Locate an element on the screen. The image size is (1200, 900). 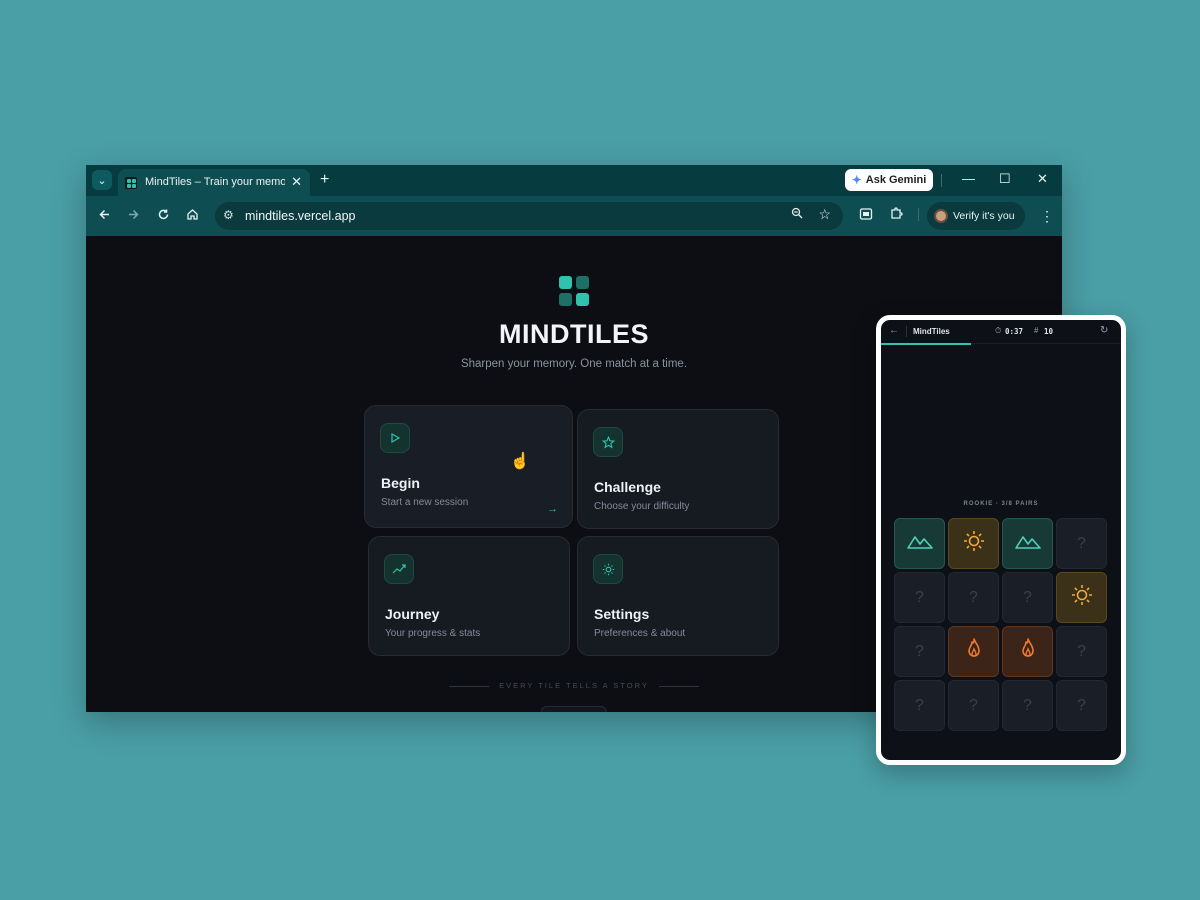
pairs-progress-bar is located at coordinates (926, 344).